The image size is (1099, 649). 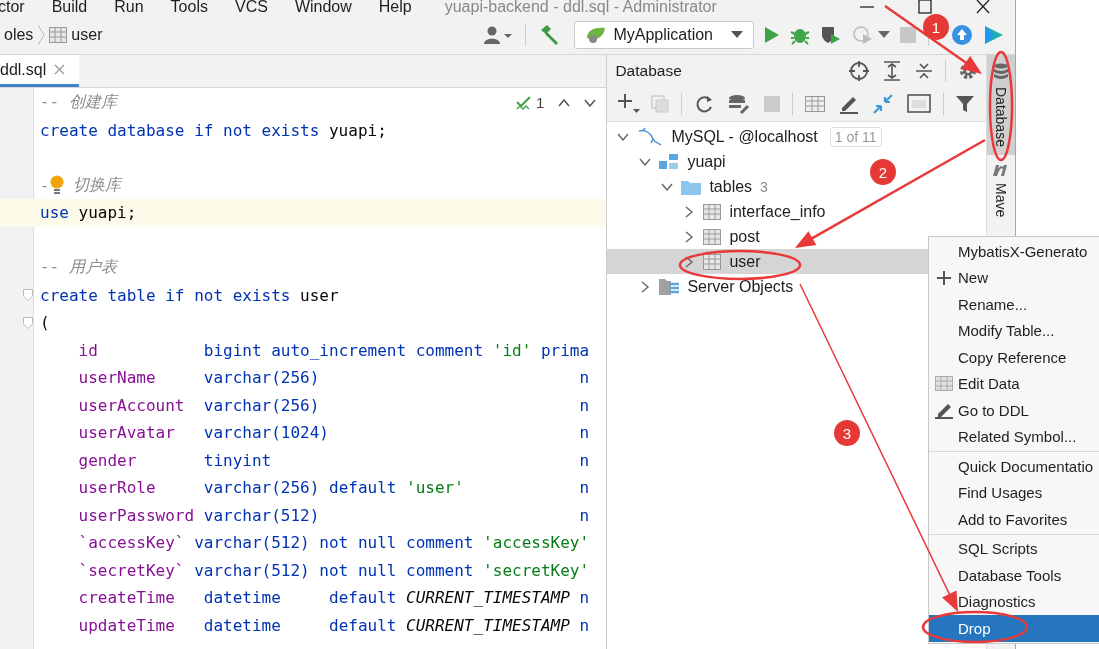 What do you see at coordinates (45, 323) in the screenshot?
I see `code-line: (` at bounding box center [45, 323].